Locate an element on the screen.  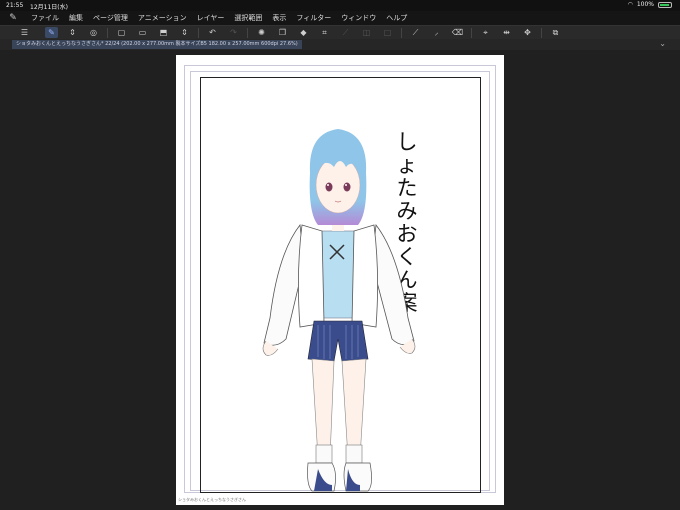
save-icon: ⬒ is located at coordinates (163, 32).